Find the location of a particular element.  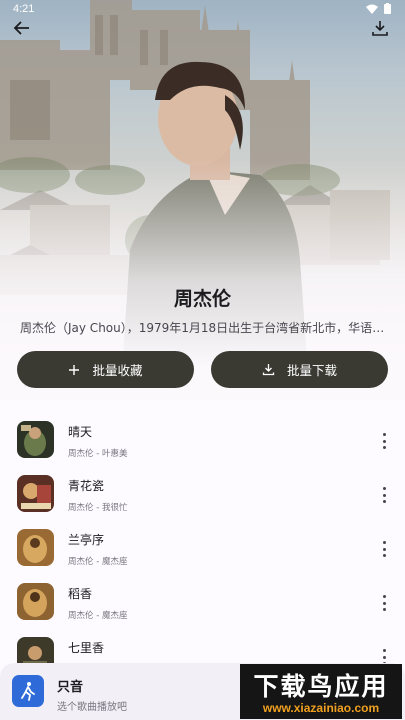

system-icons is located at coordinates (378, 8).